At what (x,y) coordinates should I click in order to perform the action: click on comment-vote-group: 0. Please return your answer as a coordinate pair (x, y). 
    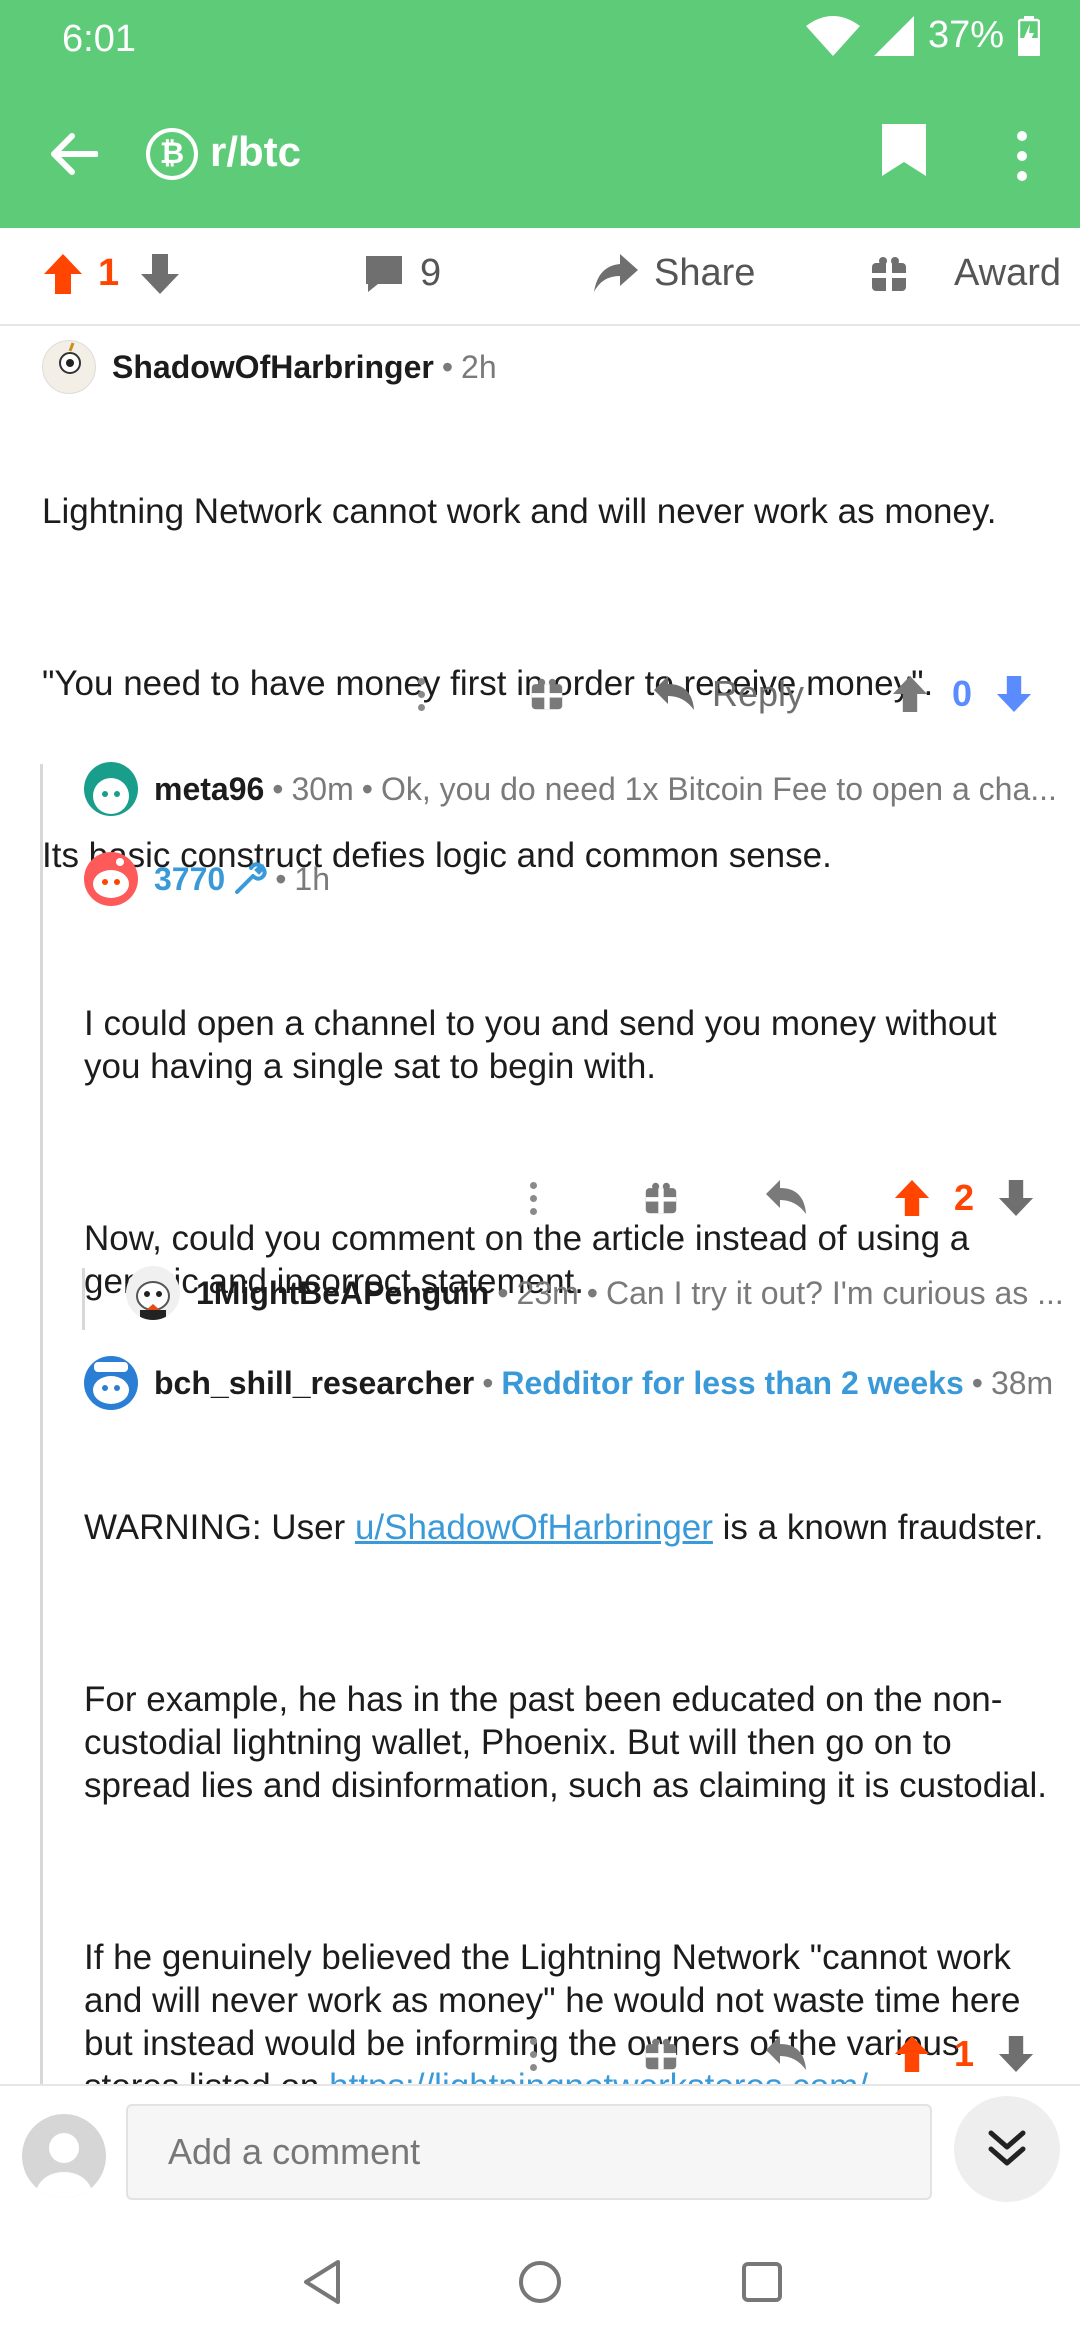
    Looking at the image, I should click on (962, 694).